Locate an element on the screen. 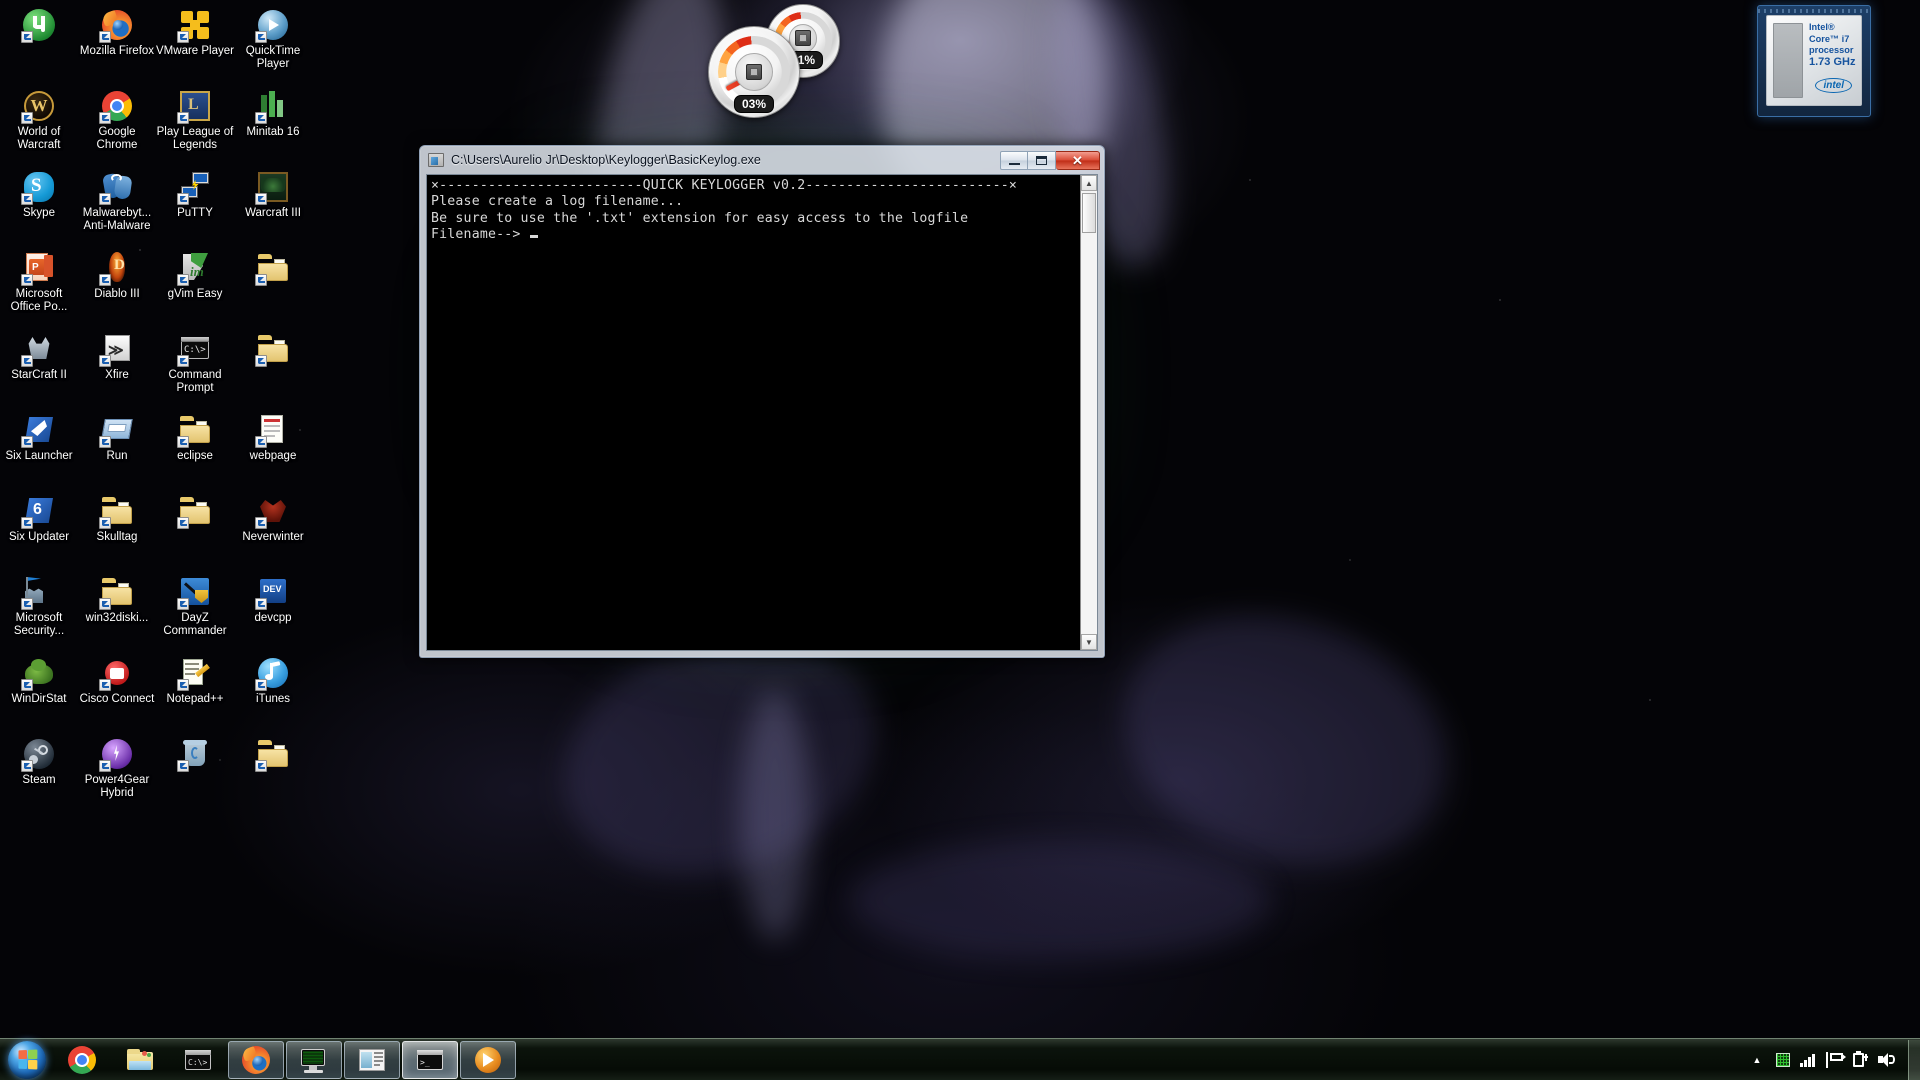  malwarebytes-icon is located at coordinates (116, 187).